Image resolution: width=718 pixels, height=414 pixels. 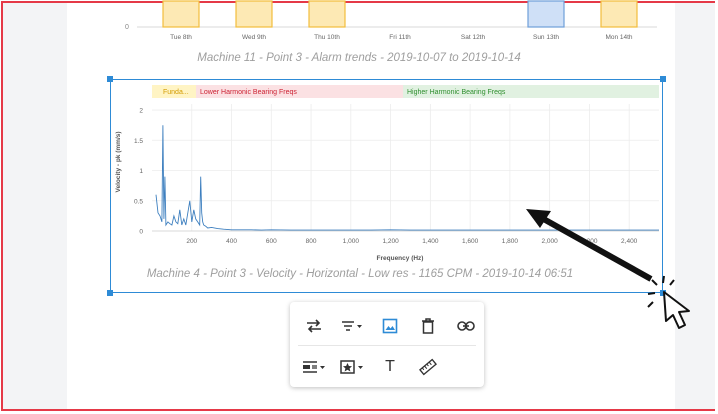 I want to click on badge-dropdown-icon, so click(x=351, y=367).